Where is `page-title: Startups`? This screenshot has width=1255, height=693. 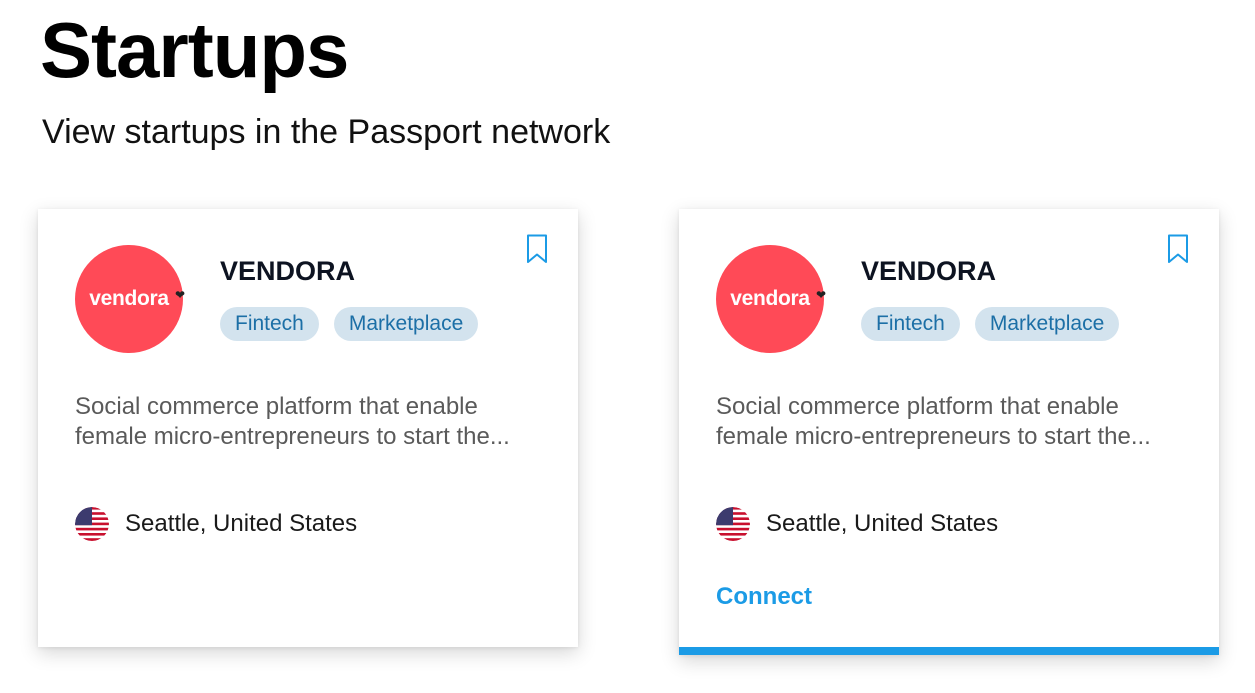 page-title: Startups is located at coordinates (194, 50).